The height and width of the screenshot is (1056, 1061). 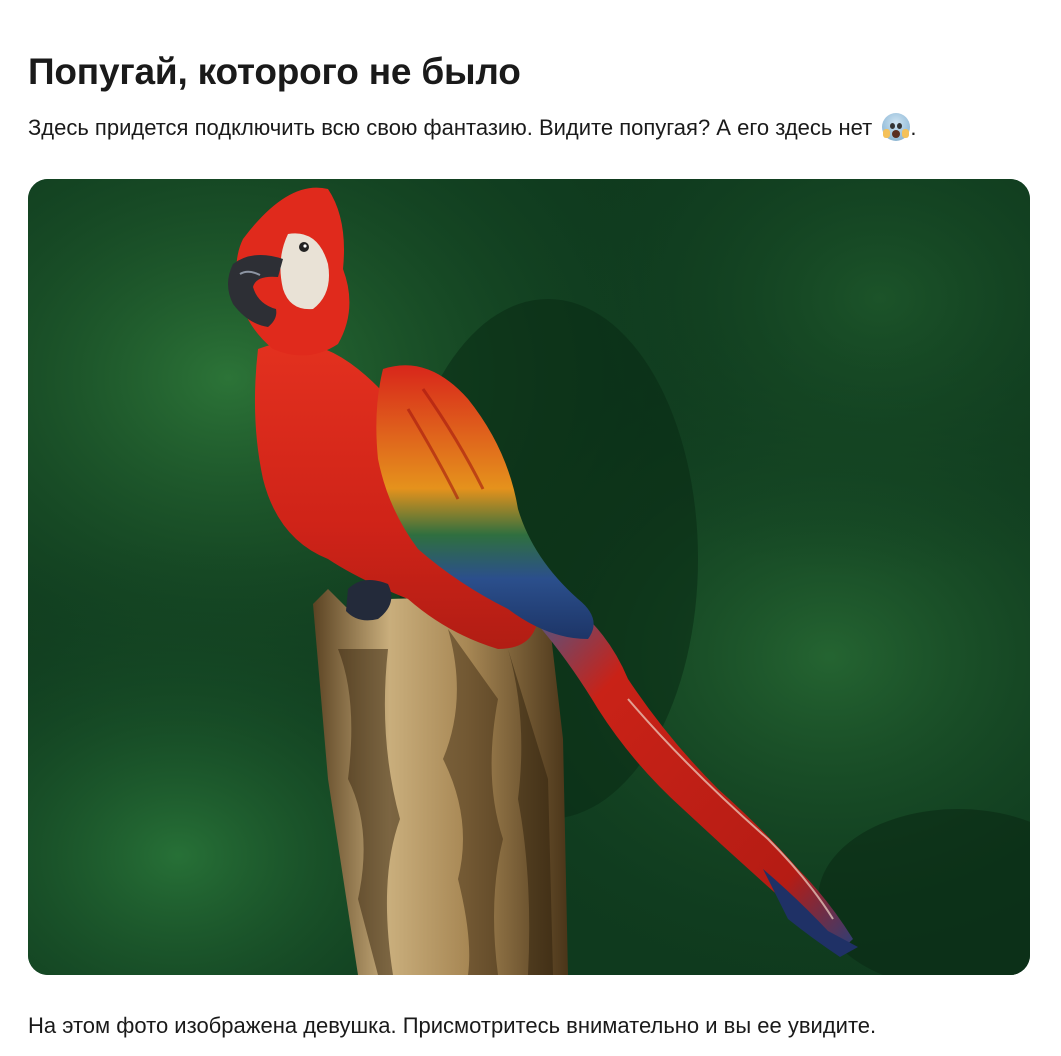 I want to click on article-title: Попугай, которого не было, so click(x=274, y=71).